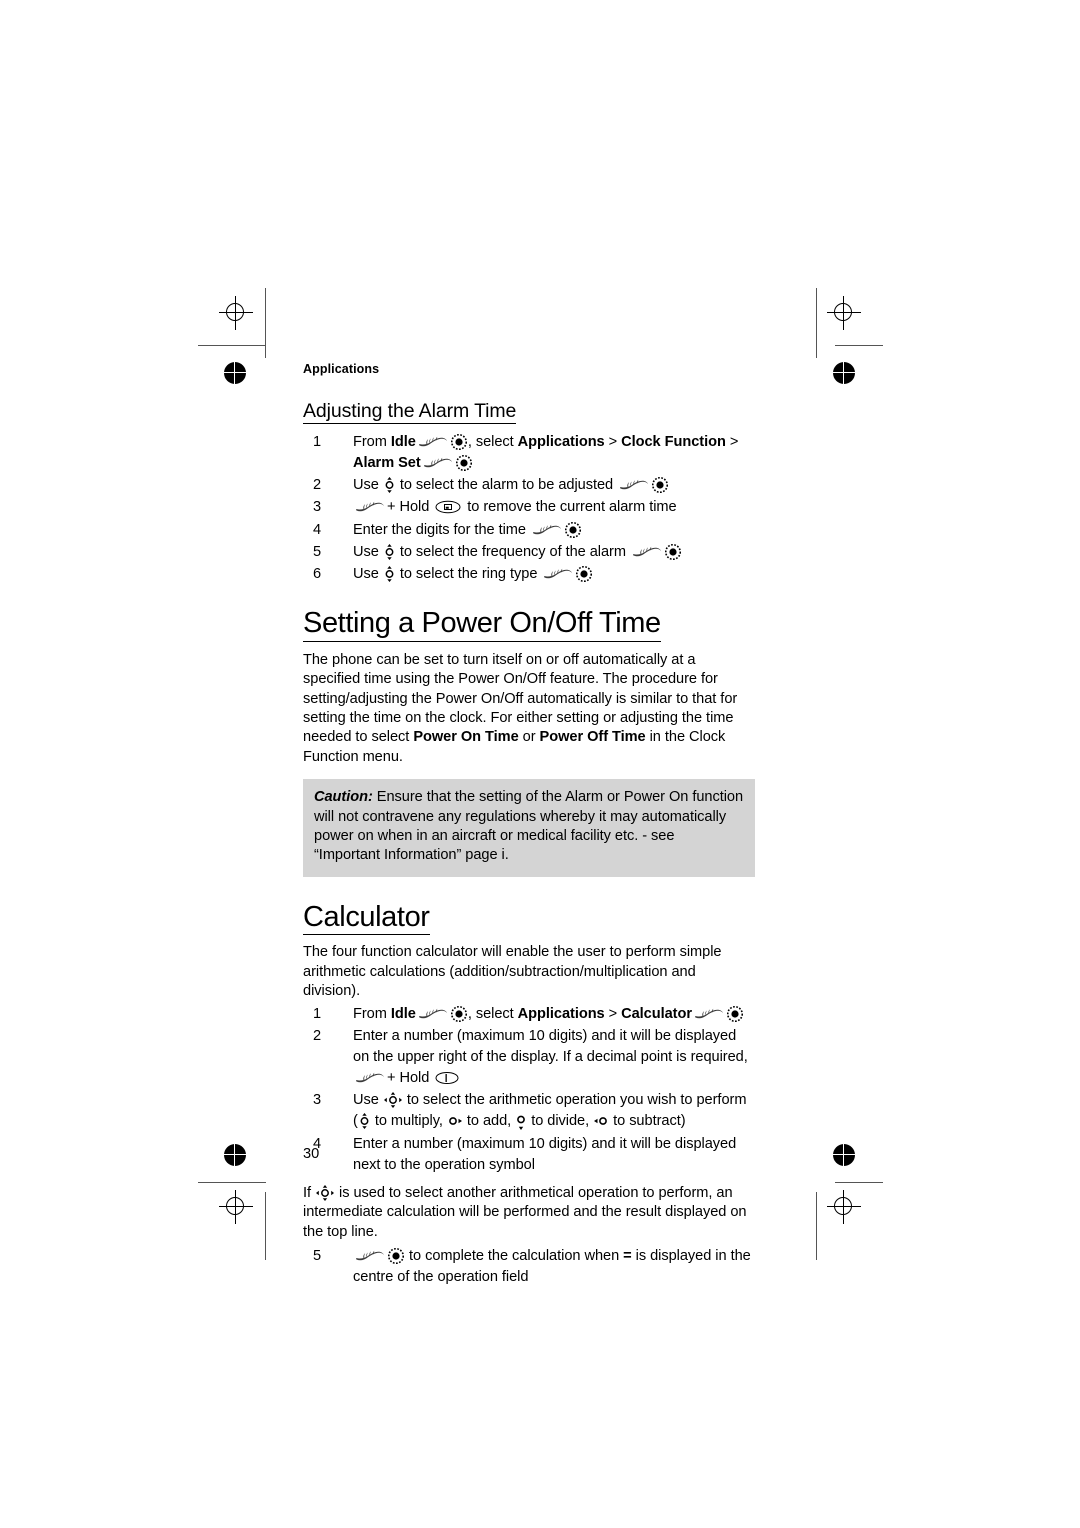  Describe the element at coordinates (448, 507) in the screenshot. I see `clear-key-icon` at that location.